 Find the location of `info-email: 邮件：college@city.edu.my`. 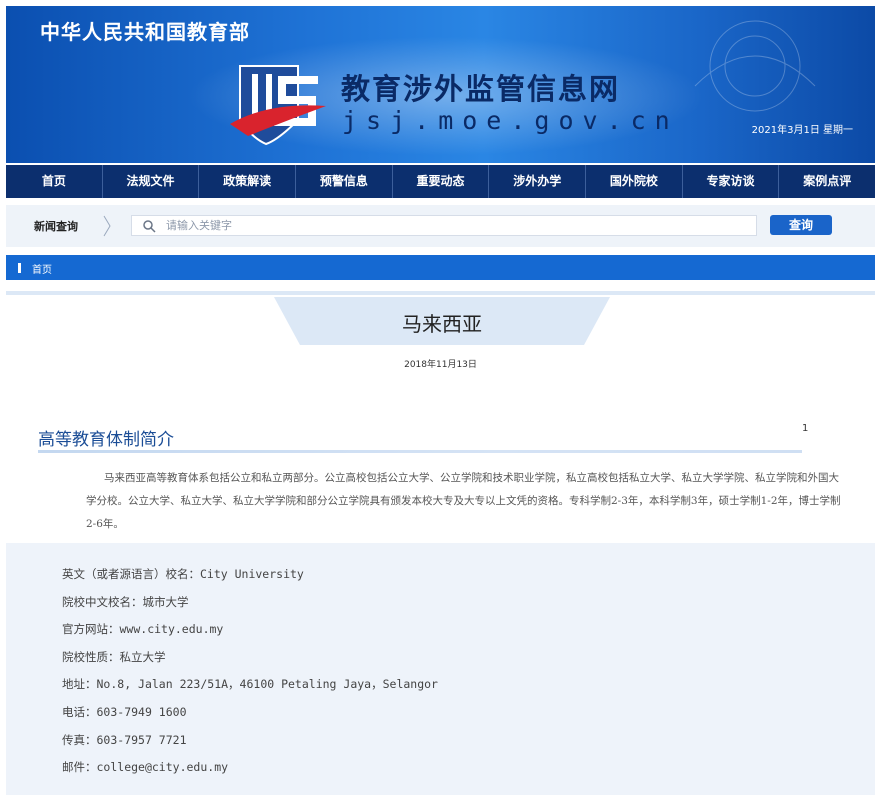

info-email: 邮件：college@city.edu.my is located at coordinates (145, 767).